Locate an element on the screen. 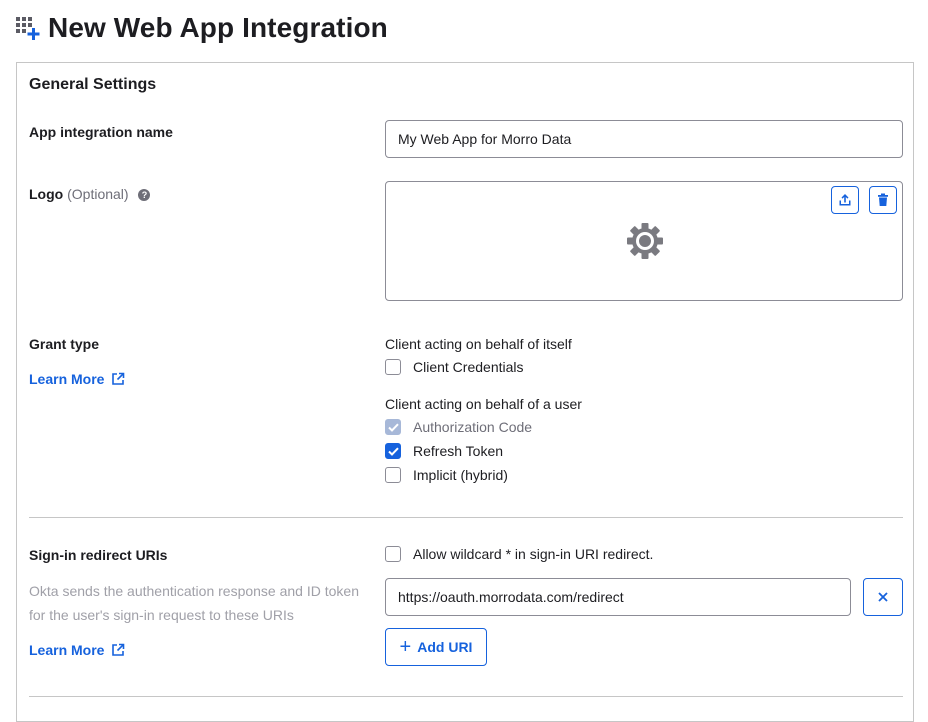 The height and width of the screenshot is (722, 928). authorization-code-checkbox is located at coordinates (393, 427).